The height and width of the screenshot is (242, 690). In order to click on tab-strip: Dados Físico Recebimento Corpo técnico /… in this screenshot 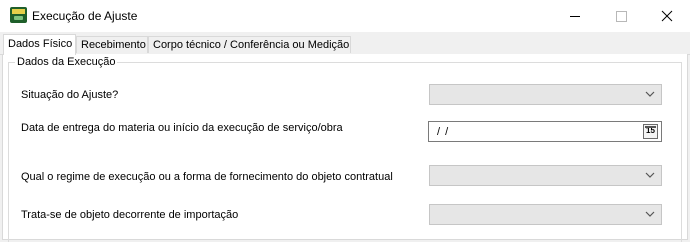, I will do `click(345, 44)`.